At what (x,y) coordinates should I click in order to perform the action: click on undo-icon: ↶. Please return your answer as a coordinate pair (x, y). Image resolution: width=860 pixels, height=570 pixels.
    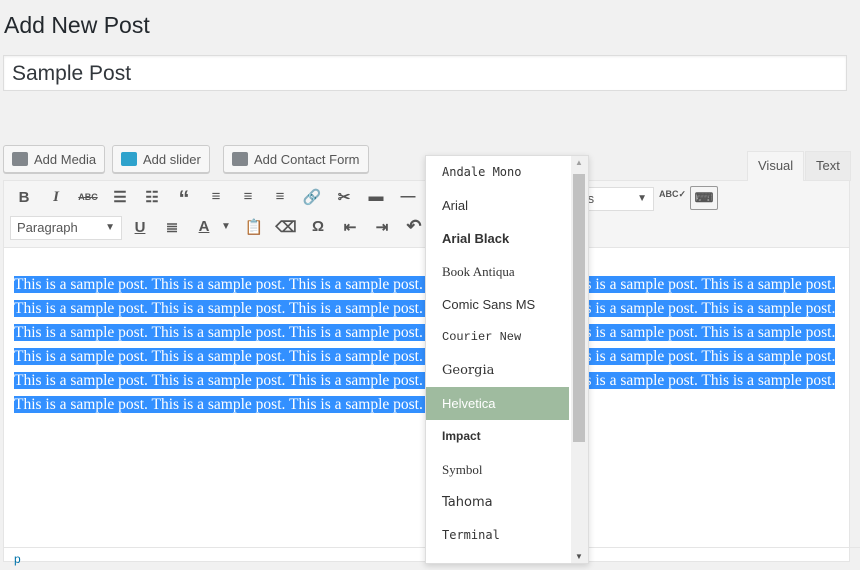
    Looking at the image, I should click on (414, 226).